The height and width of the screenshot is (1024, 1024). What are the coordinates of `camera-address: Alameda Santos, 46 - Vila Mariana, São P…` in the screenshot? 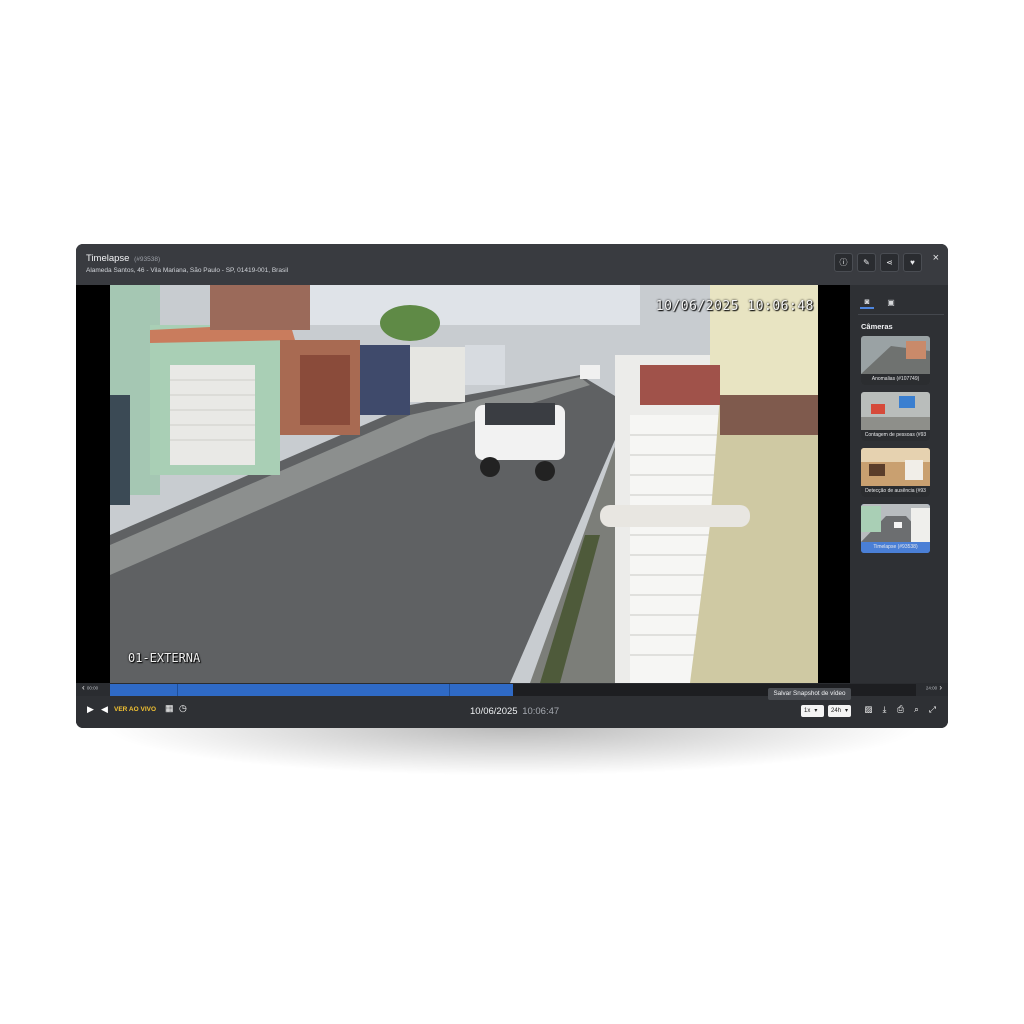 It's located at (187, 270).